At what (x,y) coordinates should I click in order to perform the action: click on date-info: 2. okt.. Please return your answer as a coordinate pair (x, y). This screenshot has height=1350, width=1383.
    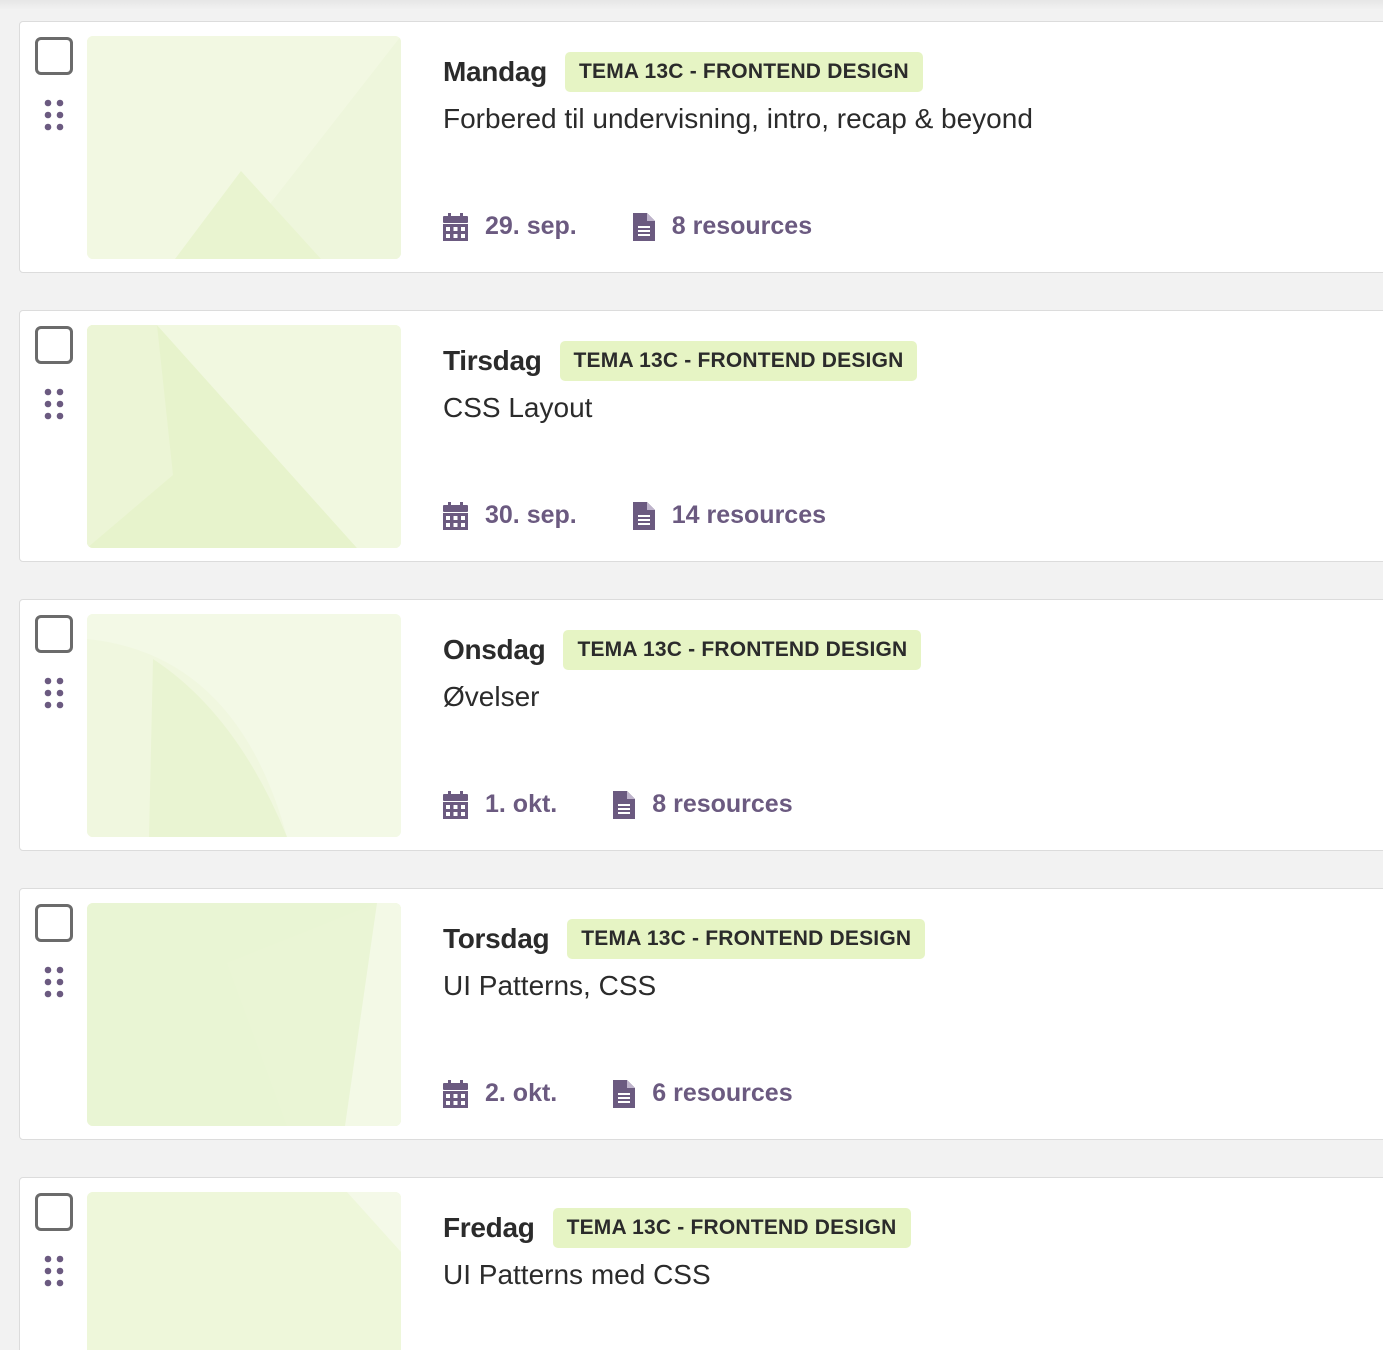
    Looking at the image, I should click on (500, 1093).